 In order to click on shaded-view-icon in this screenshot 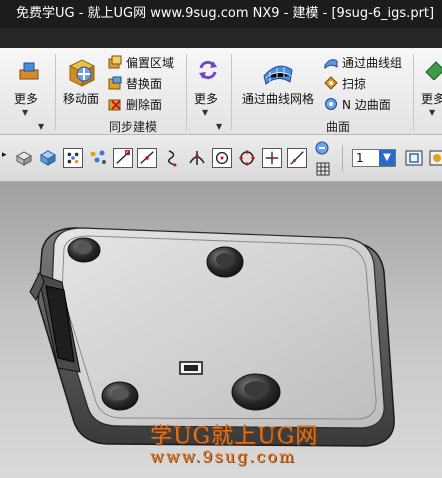, I will do `click(435, 158)`.